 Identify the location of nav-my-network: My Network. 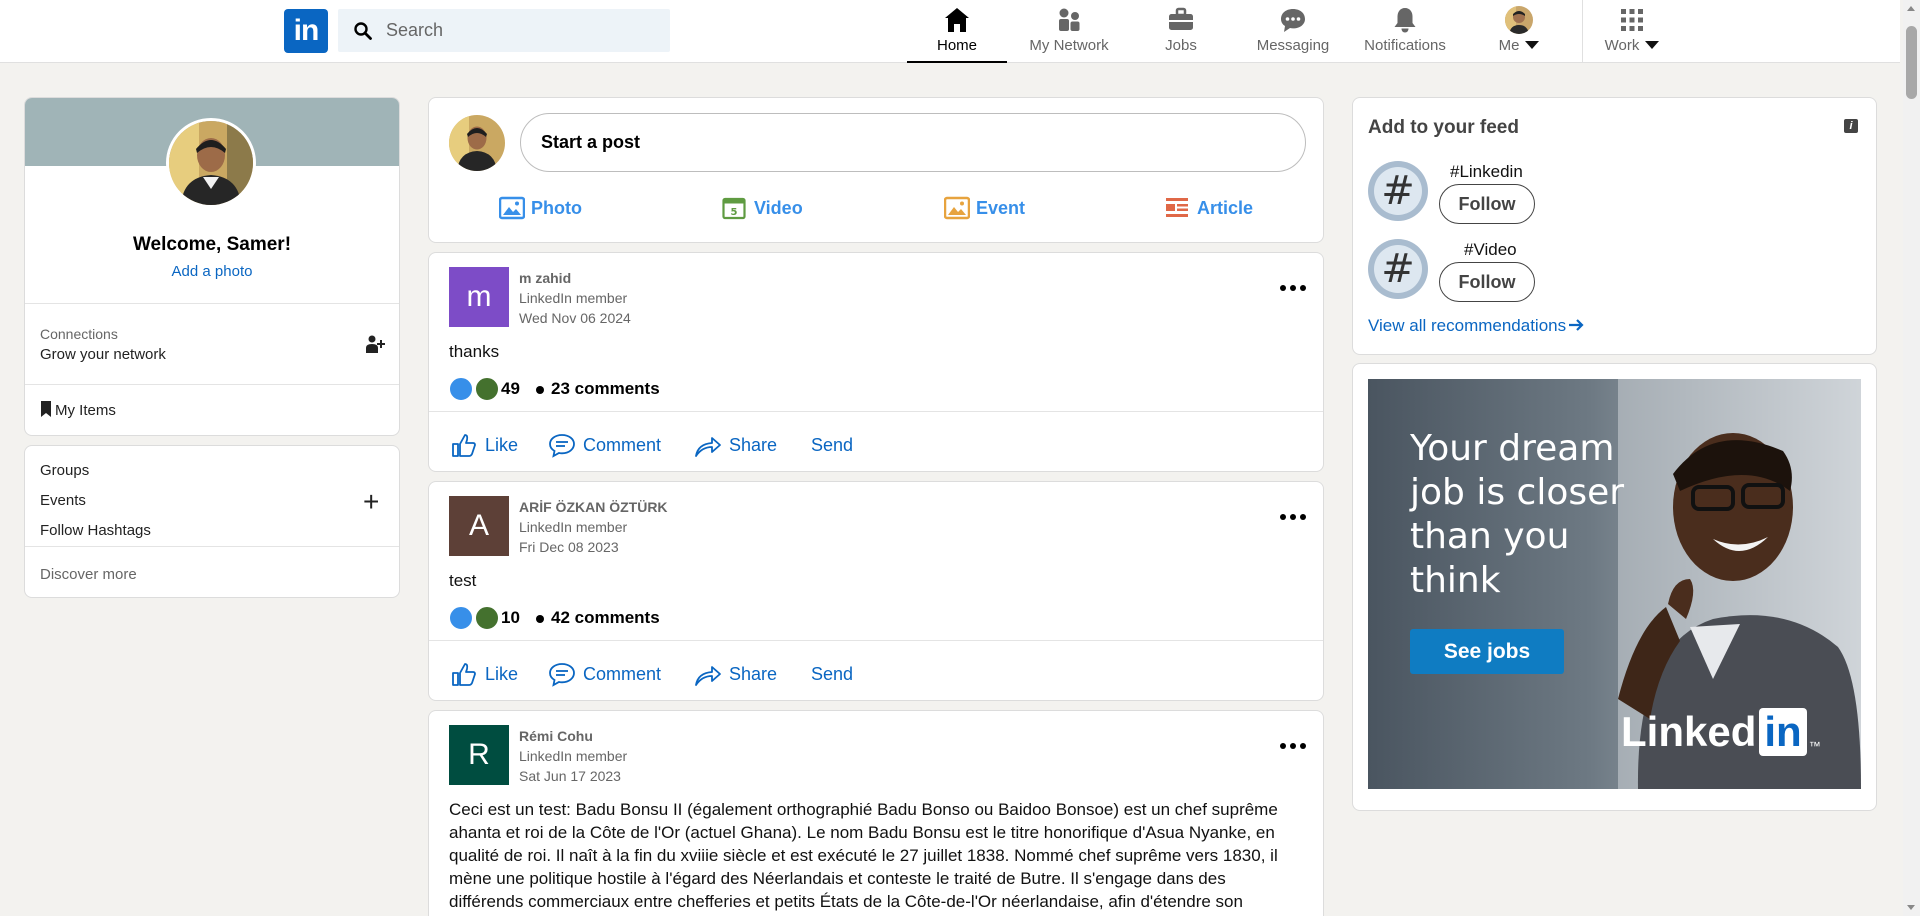
(1069, 31).